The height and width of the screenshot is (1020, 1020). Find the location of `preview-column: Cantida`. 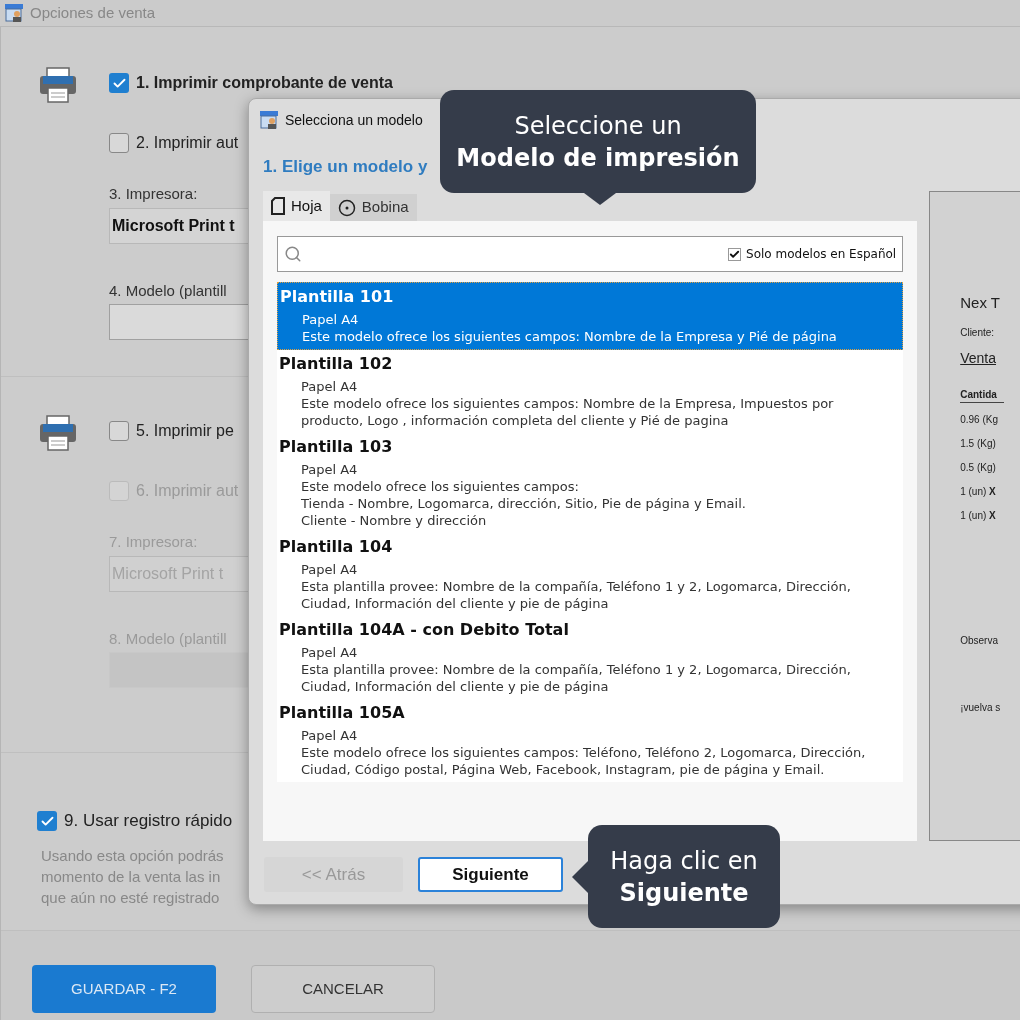

preview-column: Cantida is located at coordinates (982, 394).